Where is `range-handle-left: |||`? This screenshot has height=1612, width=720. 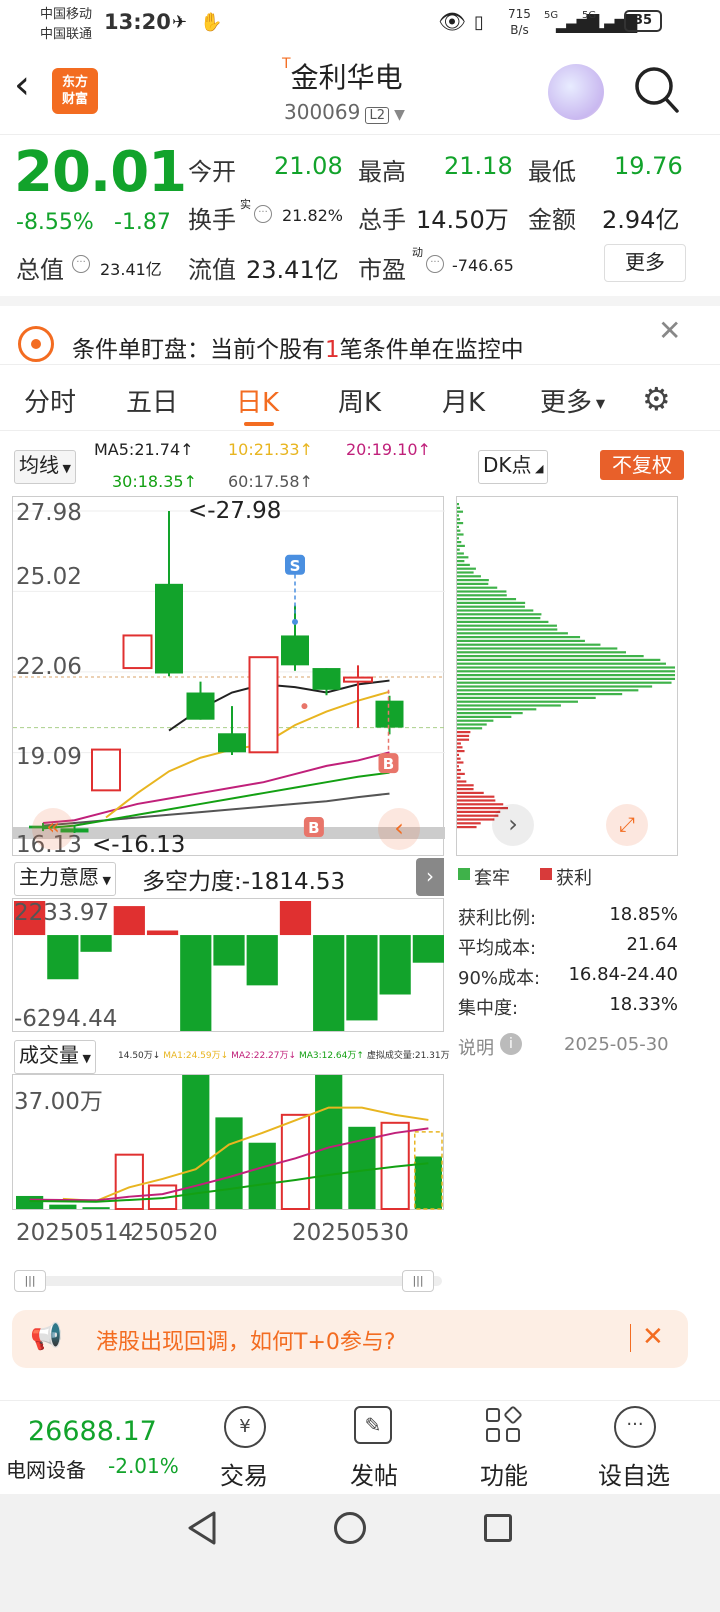 range-handle-left: ||| is located at coordinates (30, 1281).